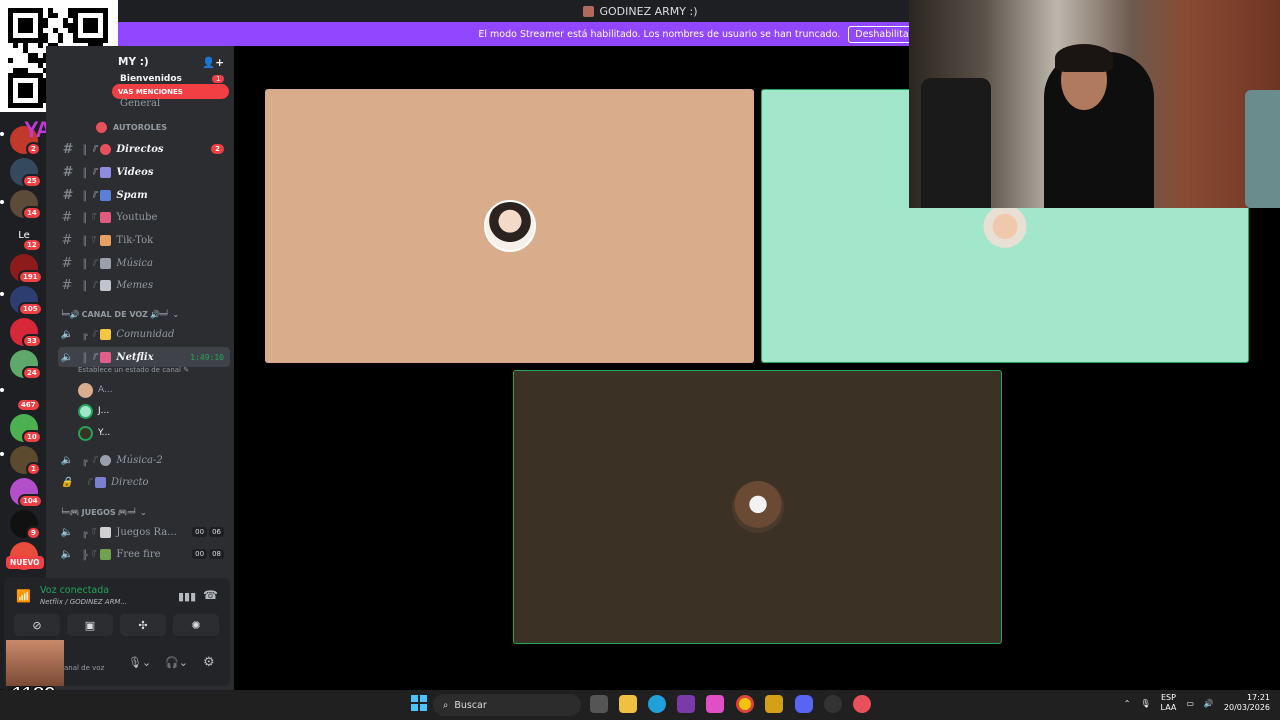 This screenshot has width=1280, height=720. I want to click on unread-badge: 2, so click(33, 149).